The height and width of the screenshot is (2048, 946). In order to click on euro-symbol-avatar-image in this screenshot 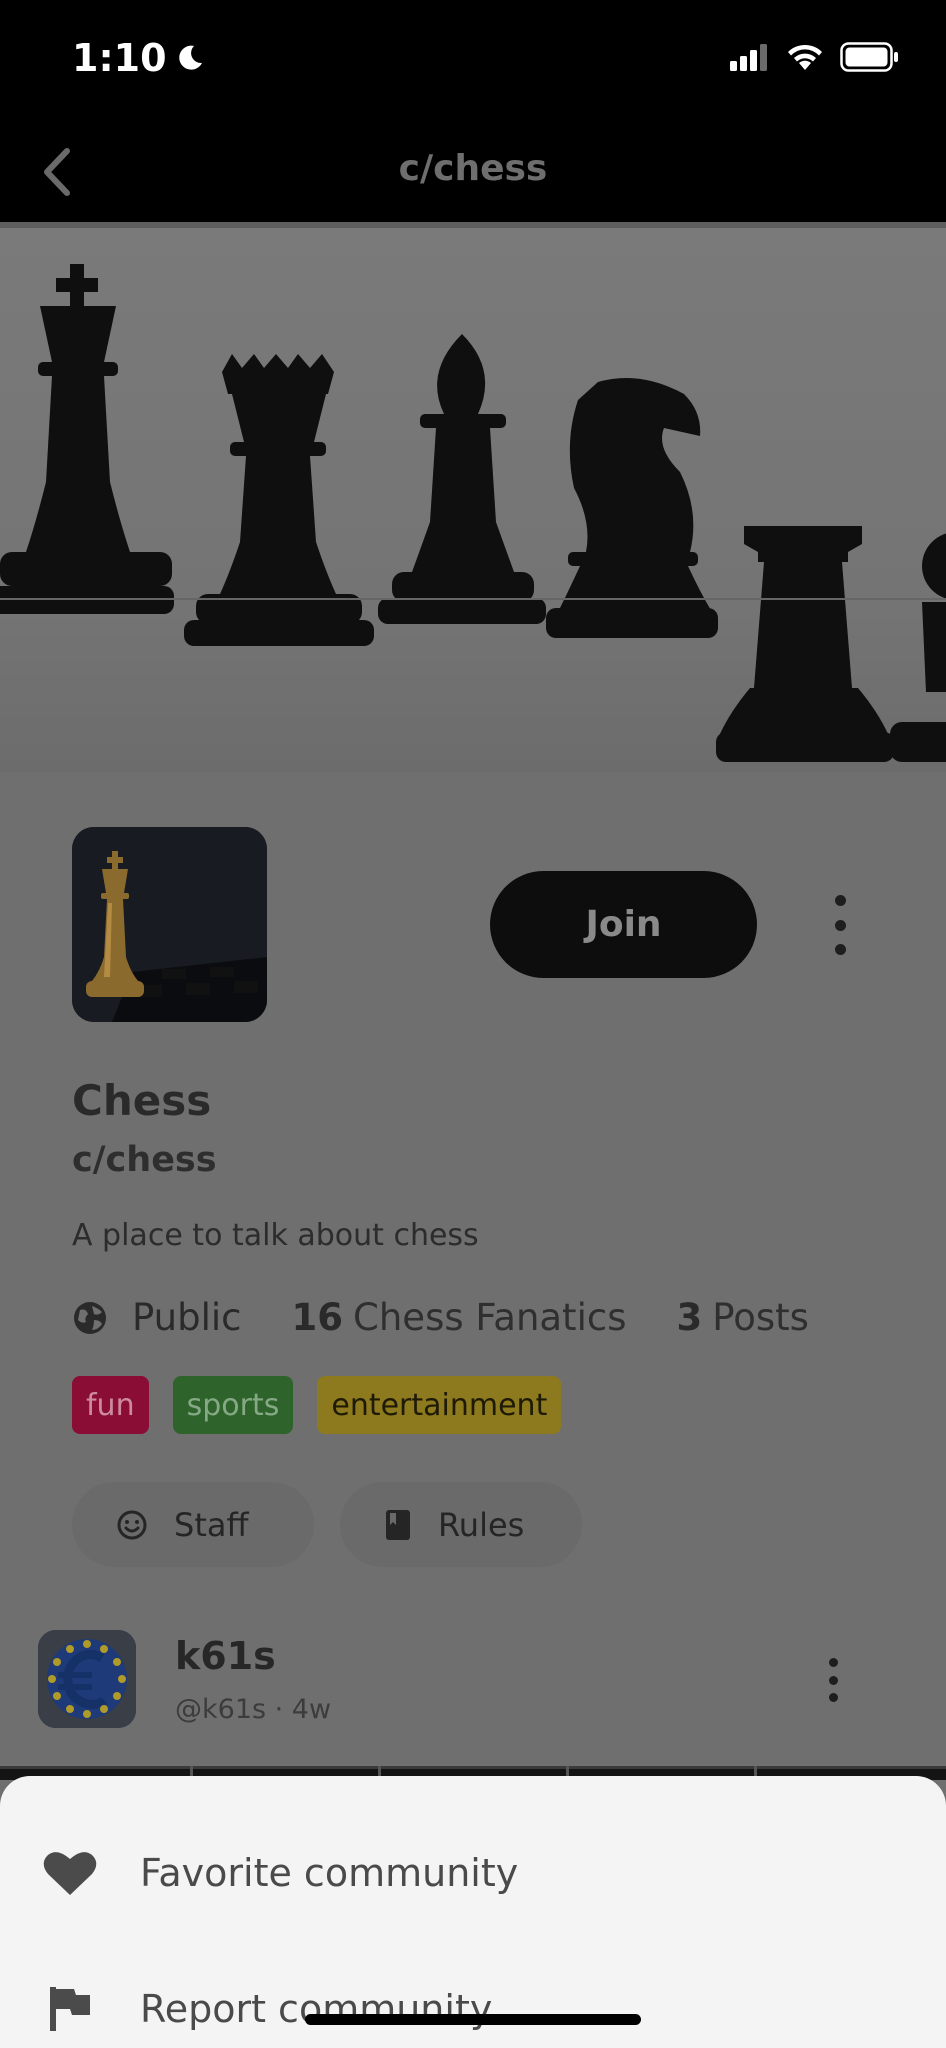, I will do `click(87, 1679)`.